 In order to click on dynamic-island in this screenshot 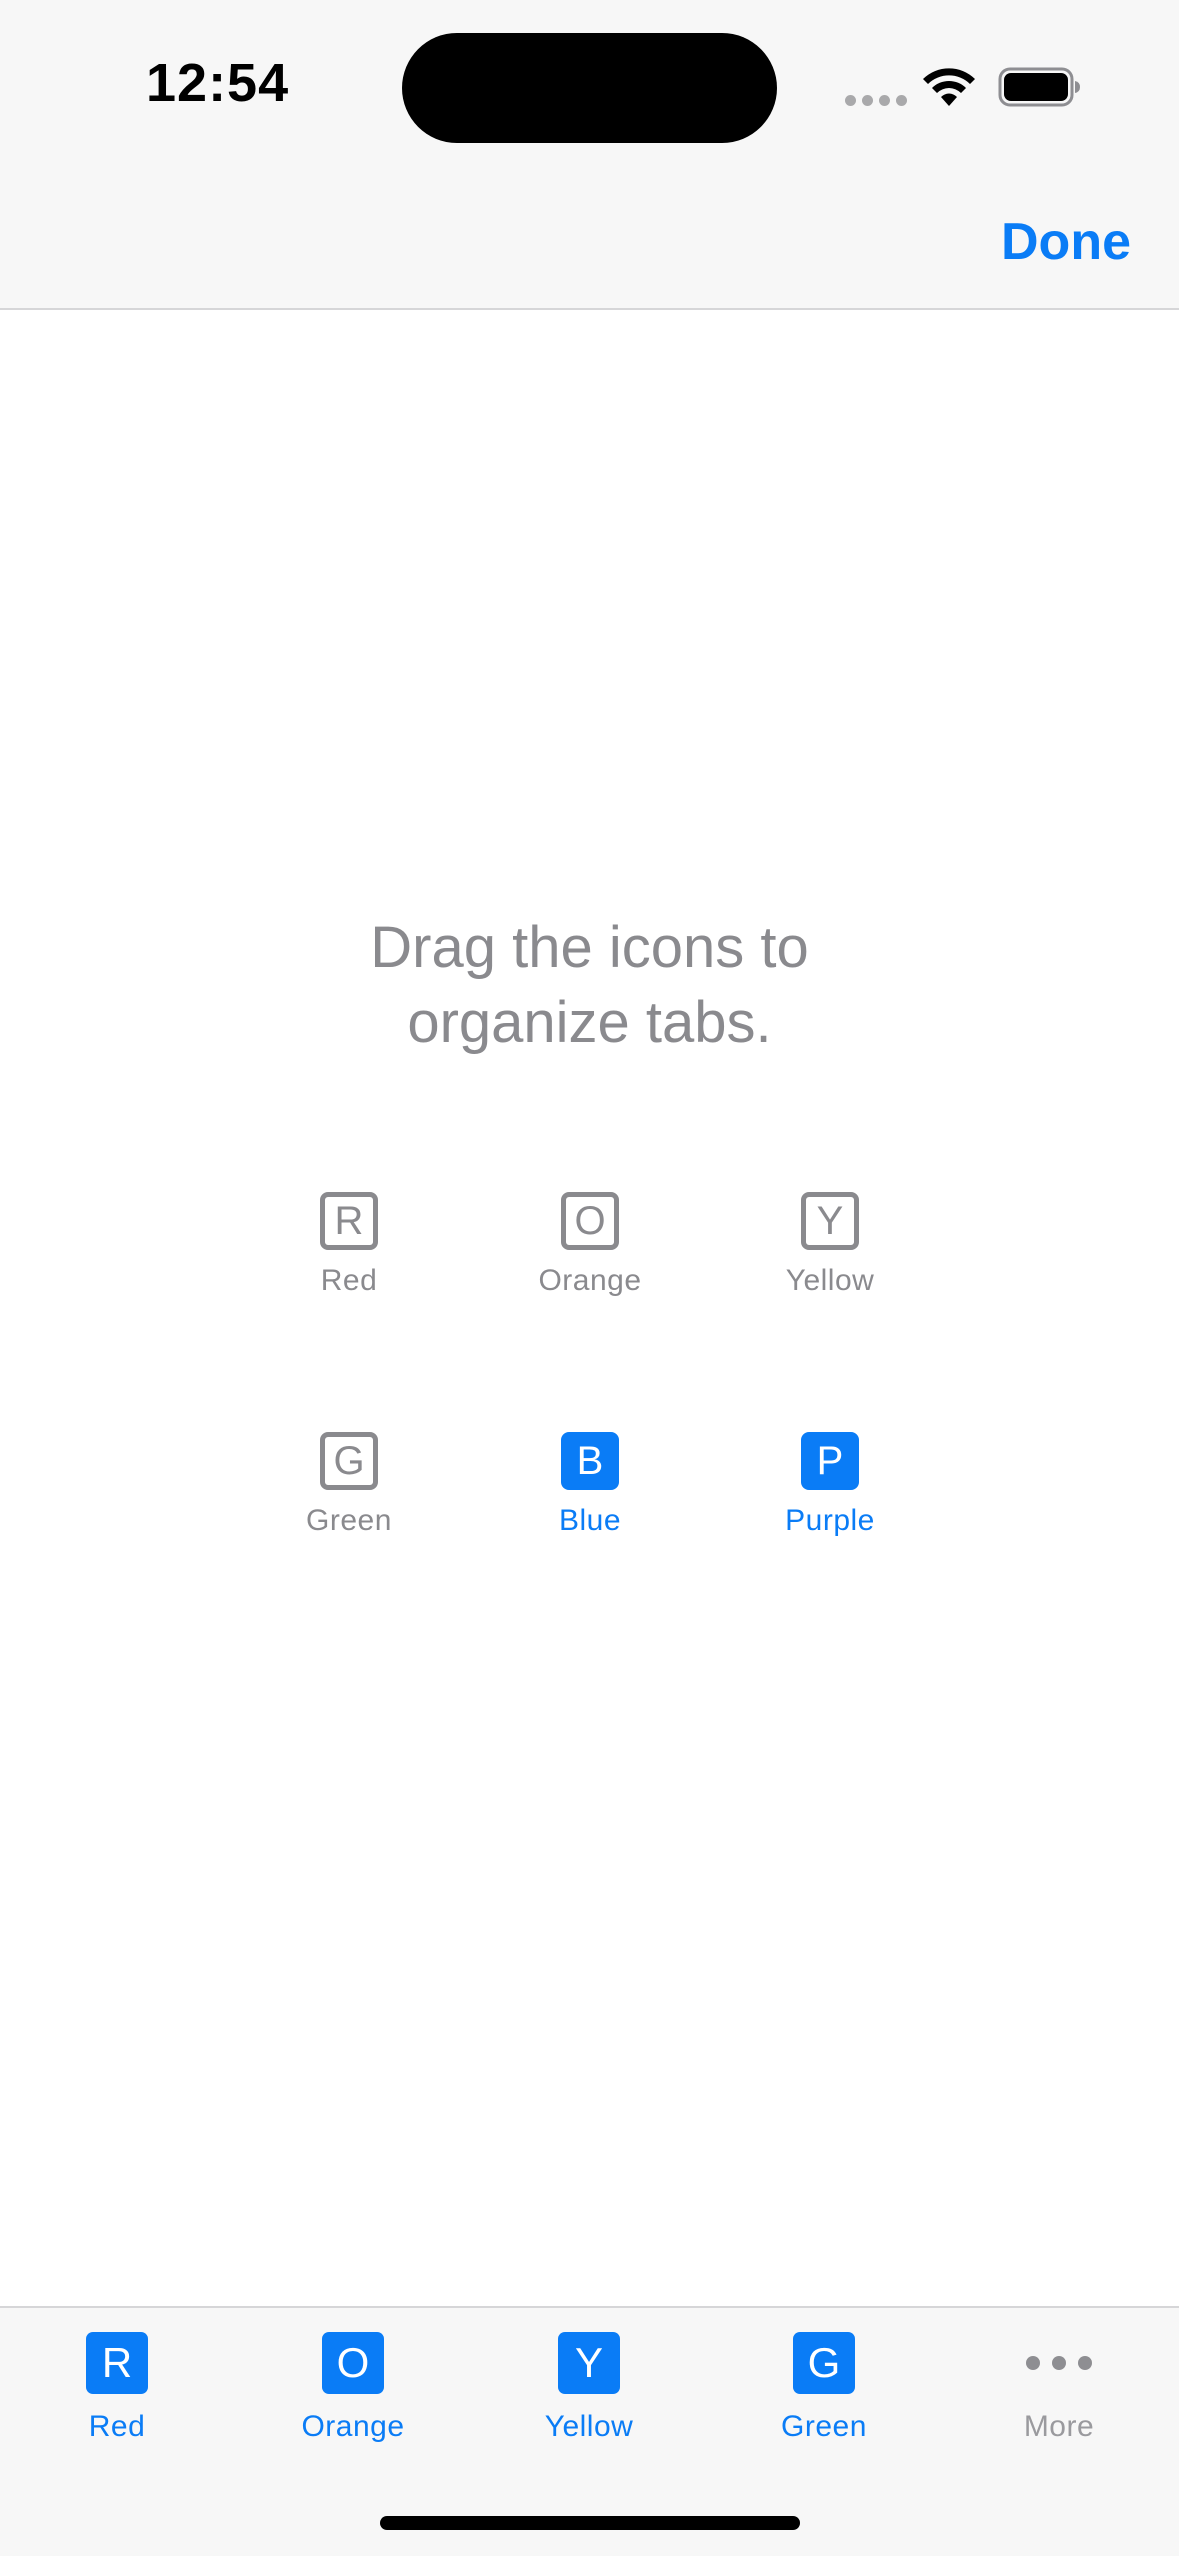, I will do `click(589, 88)`.